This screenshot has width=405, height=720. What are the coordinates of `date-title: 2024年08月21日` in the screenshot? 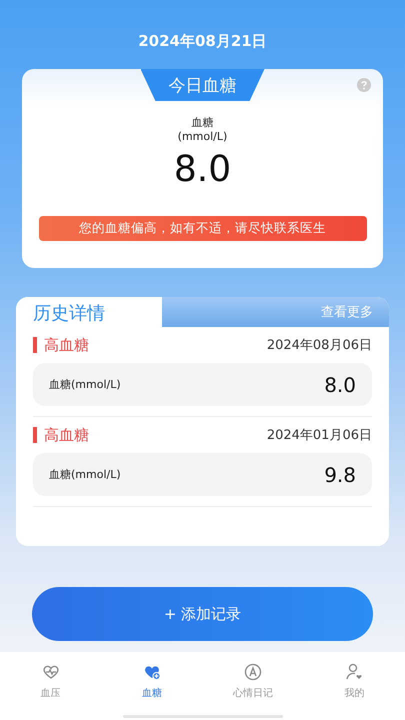 It's located at (202, 41).